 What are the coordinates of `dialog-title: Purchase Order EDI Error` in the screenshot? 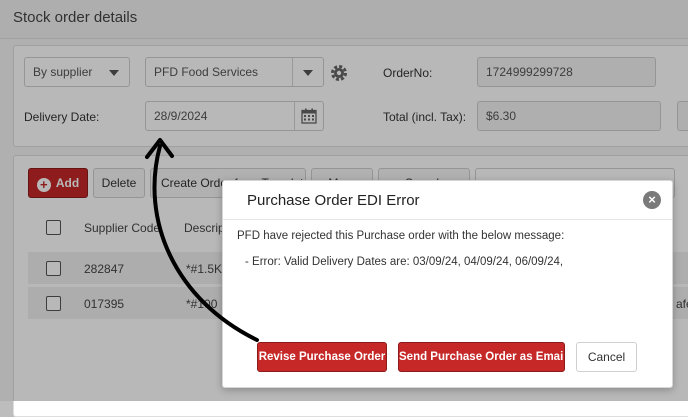 It's located at (333, 200).